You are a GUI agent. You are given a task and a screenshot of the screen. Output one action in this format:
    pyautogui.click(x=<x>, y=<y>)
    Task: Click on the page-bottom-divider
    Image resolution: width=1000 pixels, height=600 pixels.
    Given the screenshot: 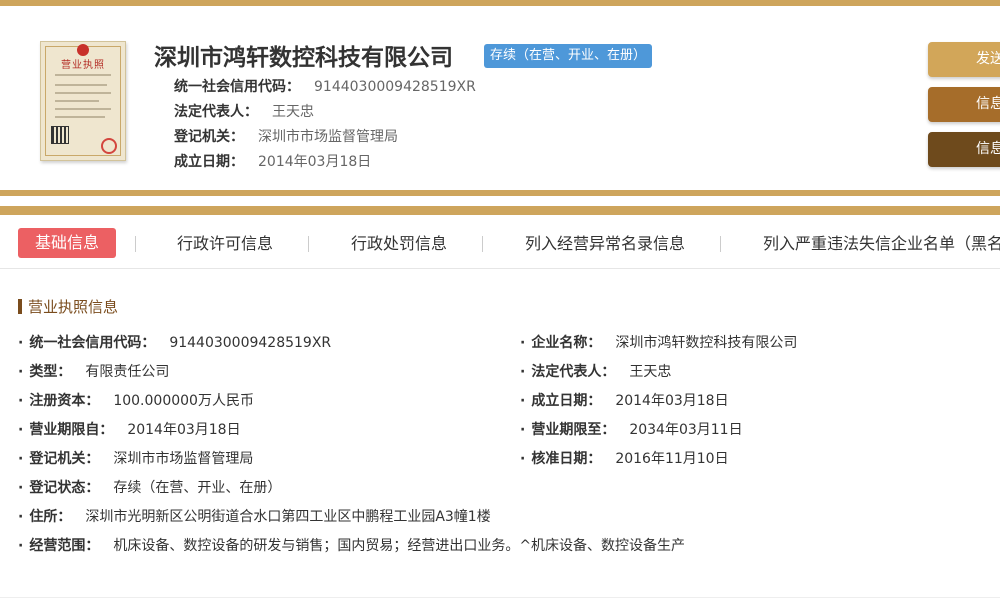 What is the action you would take?
    pyautogui.click(x=500, y=597)
    